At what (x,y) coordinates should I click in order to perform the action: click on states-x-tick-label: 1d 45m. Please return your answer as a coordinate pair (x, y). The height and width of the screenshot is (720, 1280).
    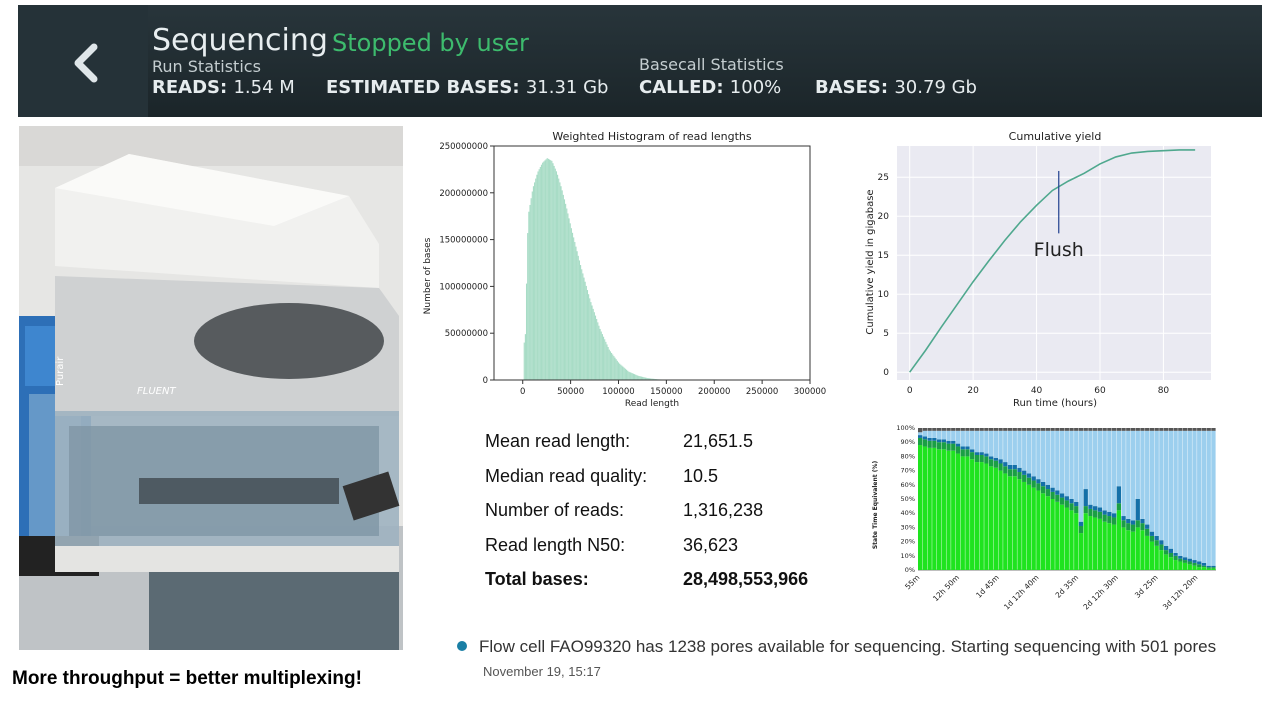
    Looking at the image, I should click on (987, 586).